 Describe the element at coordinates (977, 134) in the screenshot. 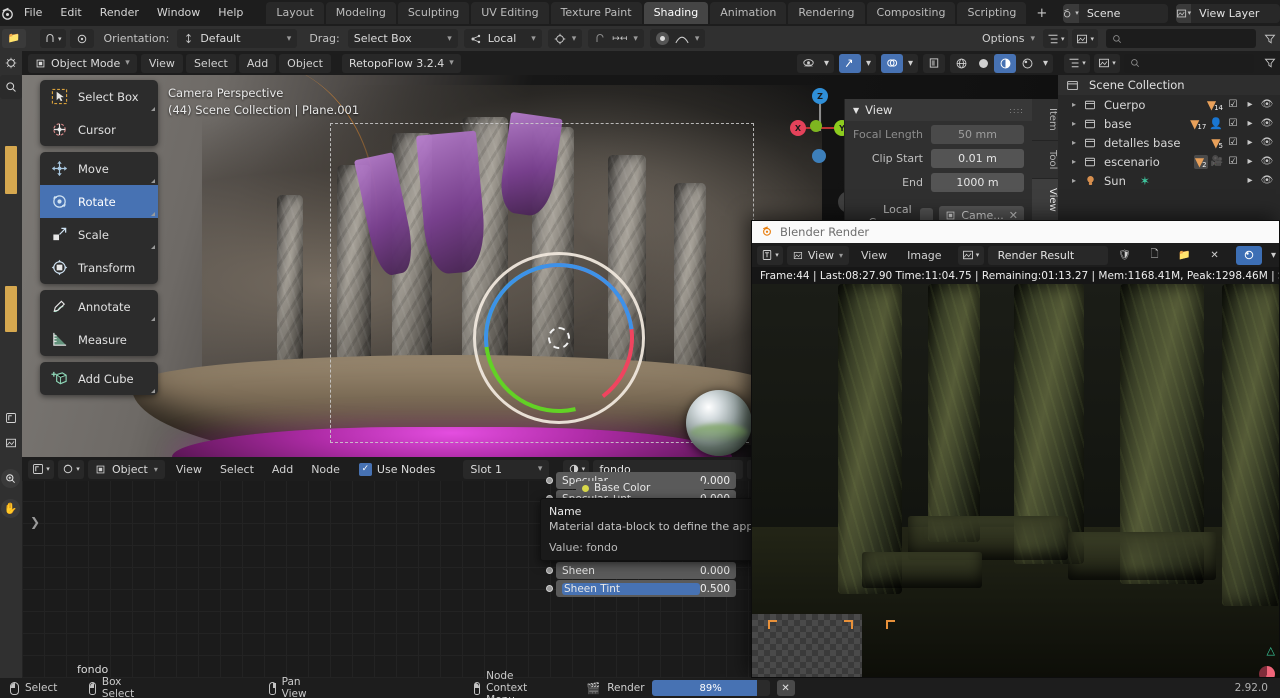

I see `focal-length-value: 50 mm` at that location.